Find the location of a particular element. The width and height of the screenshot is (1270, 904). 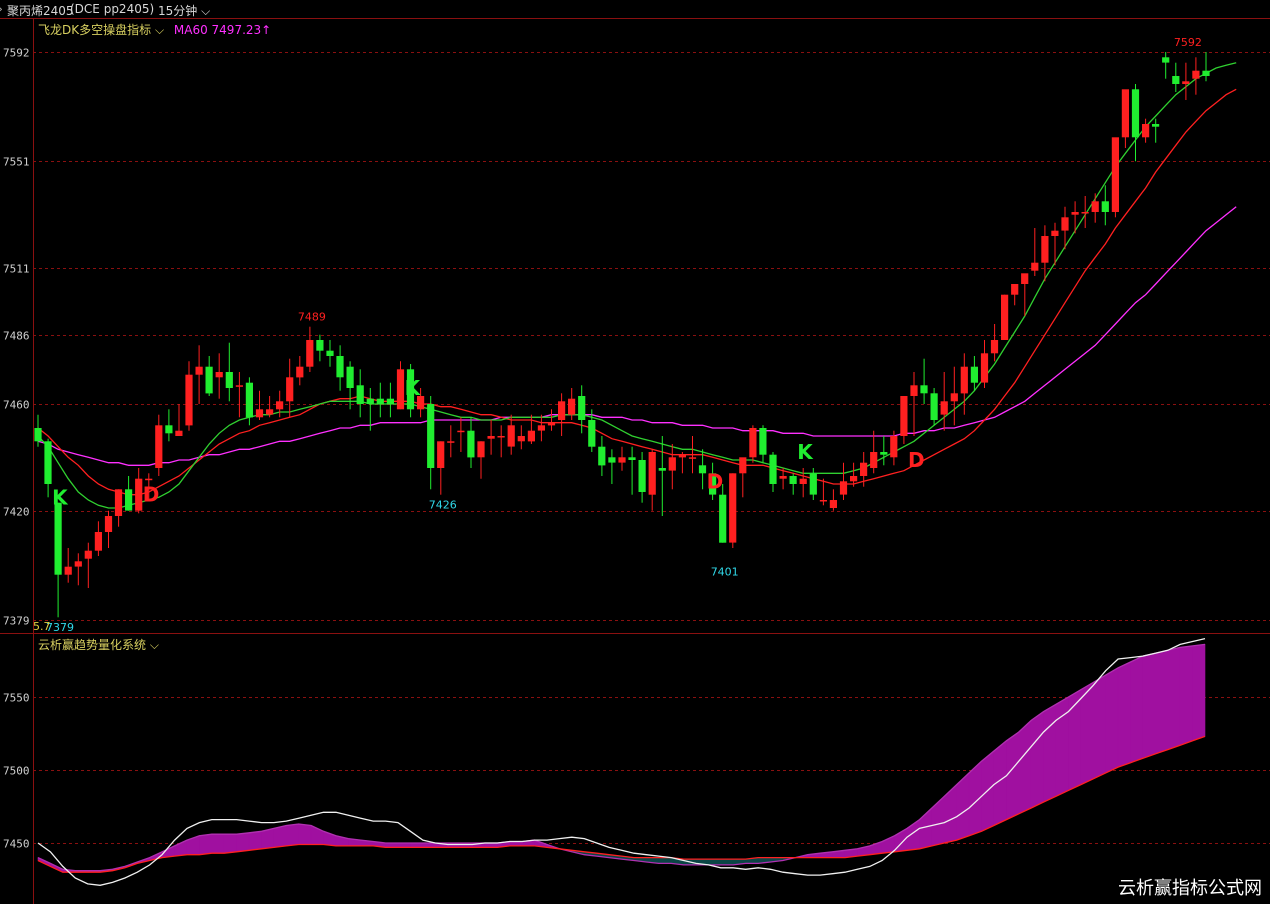

y-tick-label: 7420 is located at coordinates (16, 512).